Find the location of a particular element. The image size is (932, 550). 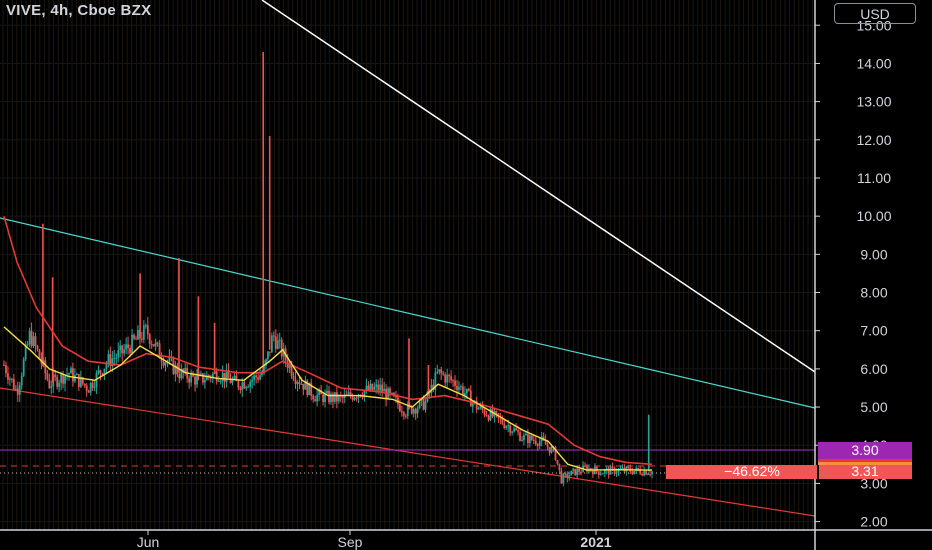

price-tick-label: 8.00 is located at coordinates (873, 293).